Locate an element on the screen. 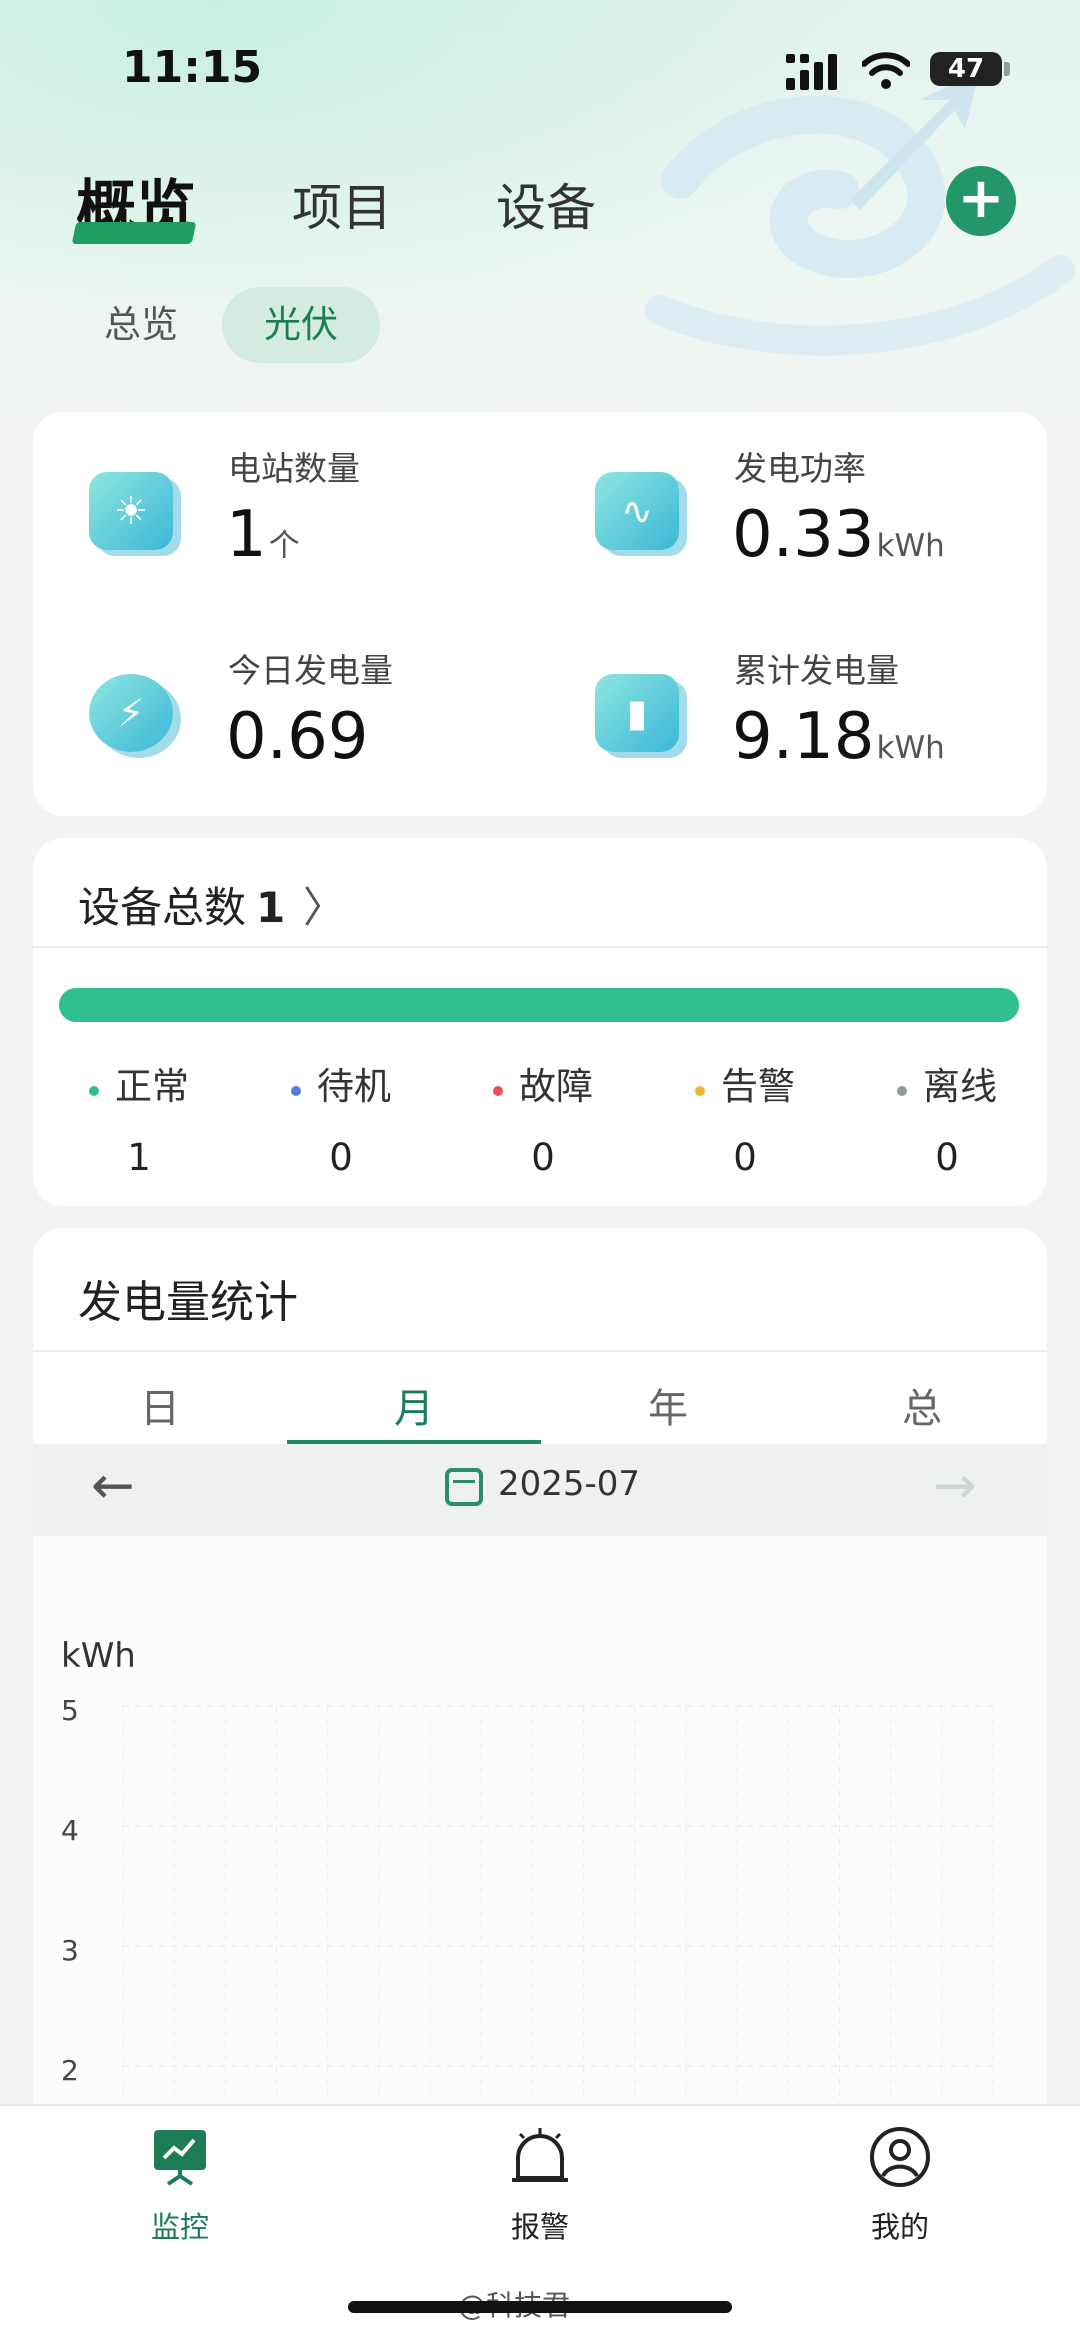 The height and width of the screenshot is (2337, 1080). date-navigator: ← 2025-07 → is located at coordinates (540, 1490).